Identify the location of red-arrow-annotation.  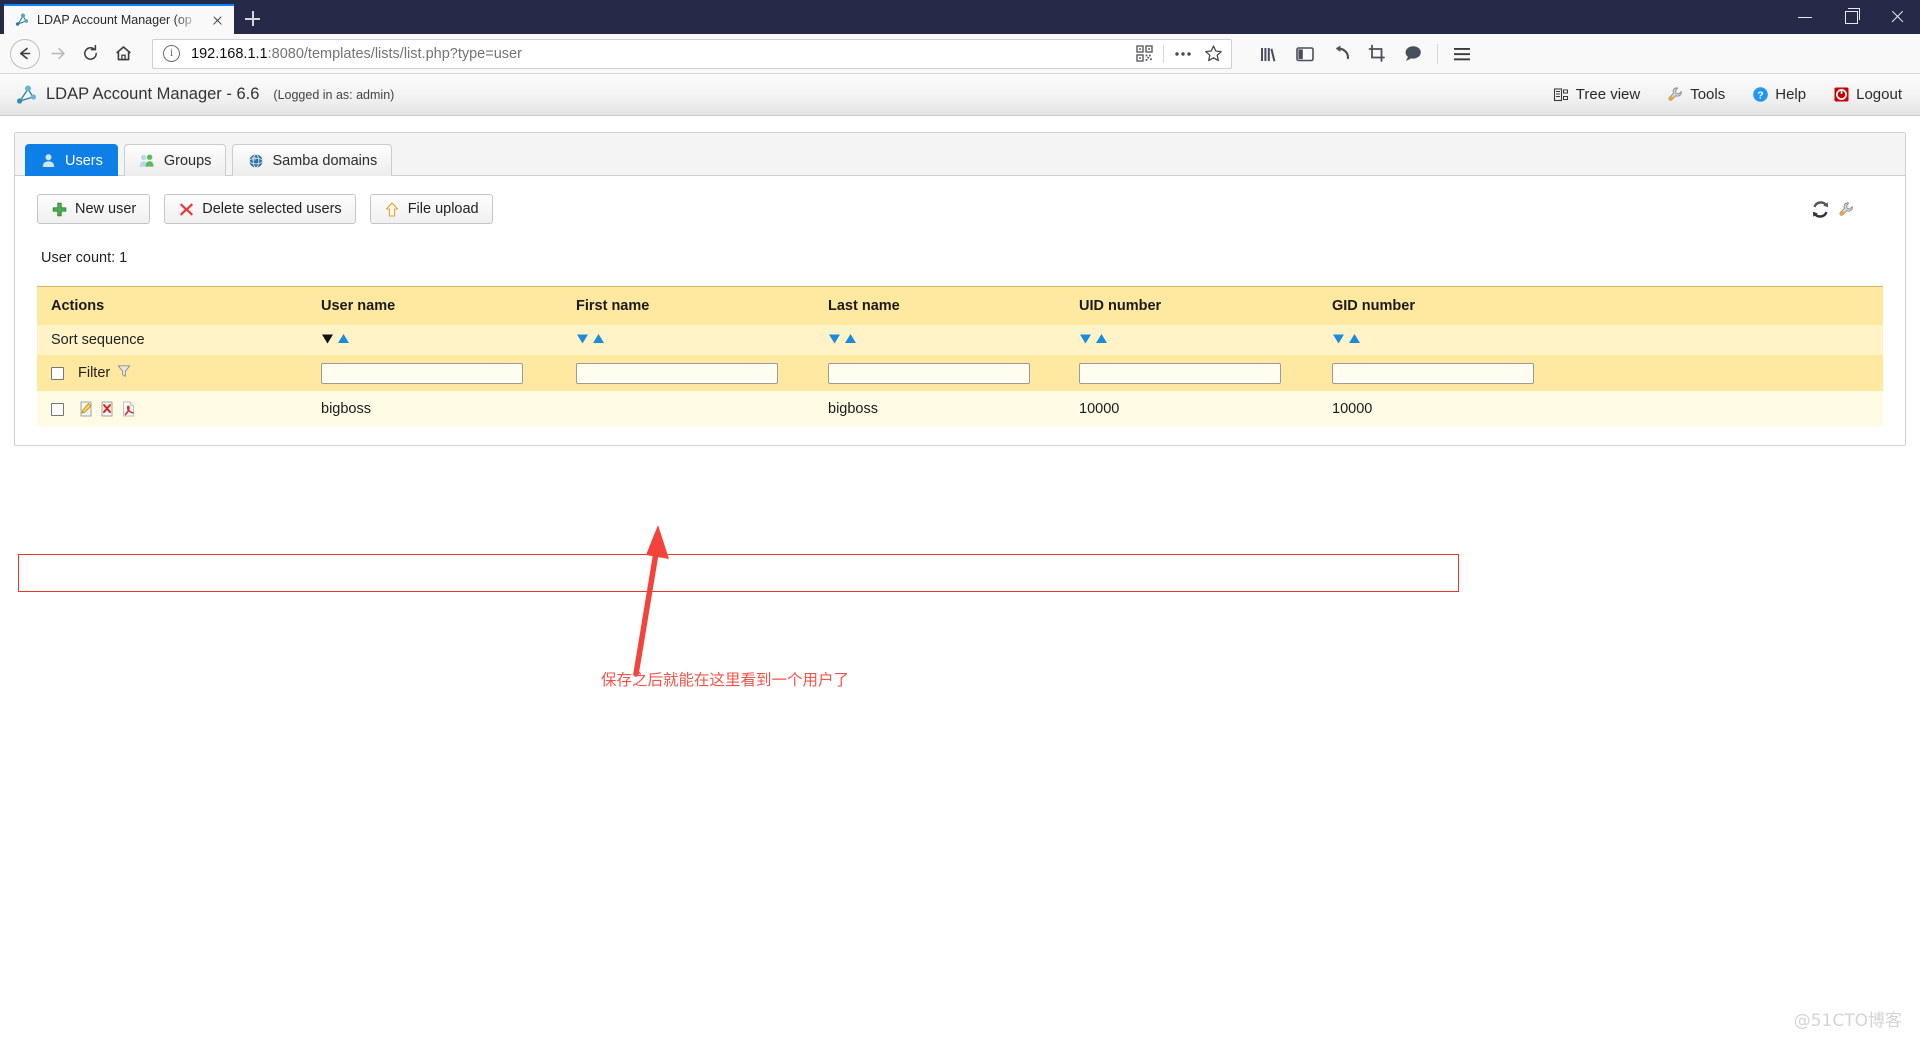
(651, 601).